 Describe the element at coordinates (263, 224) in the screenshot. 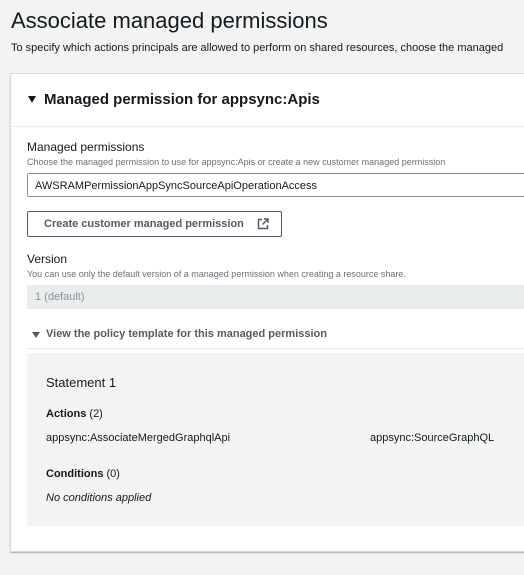

I see `external-link-icon` at that location.